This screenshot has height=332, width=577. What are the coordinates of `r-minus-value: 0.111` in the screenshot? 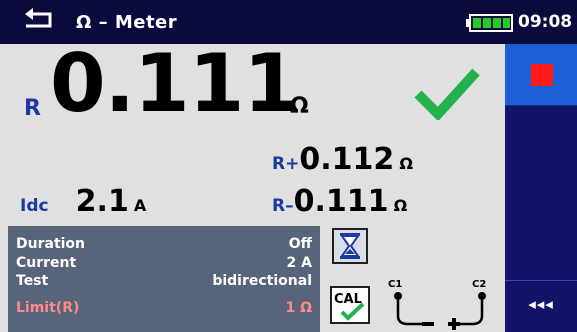 It's located at (341, 201).